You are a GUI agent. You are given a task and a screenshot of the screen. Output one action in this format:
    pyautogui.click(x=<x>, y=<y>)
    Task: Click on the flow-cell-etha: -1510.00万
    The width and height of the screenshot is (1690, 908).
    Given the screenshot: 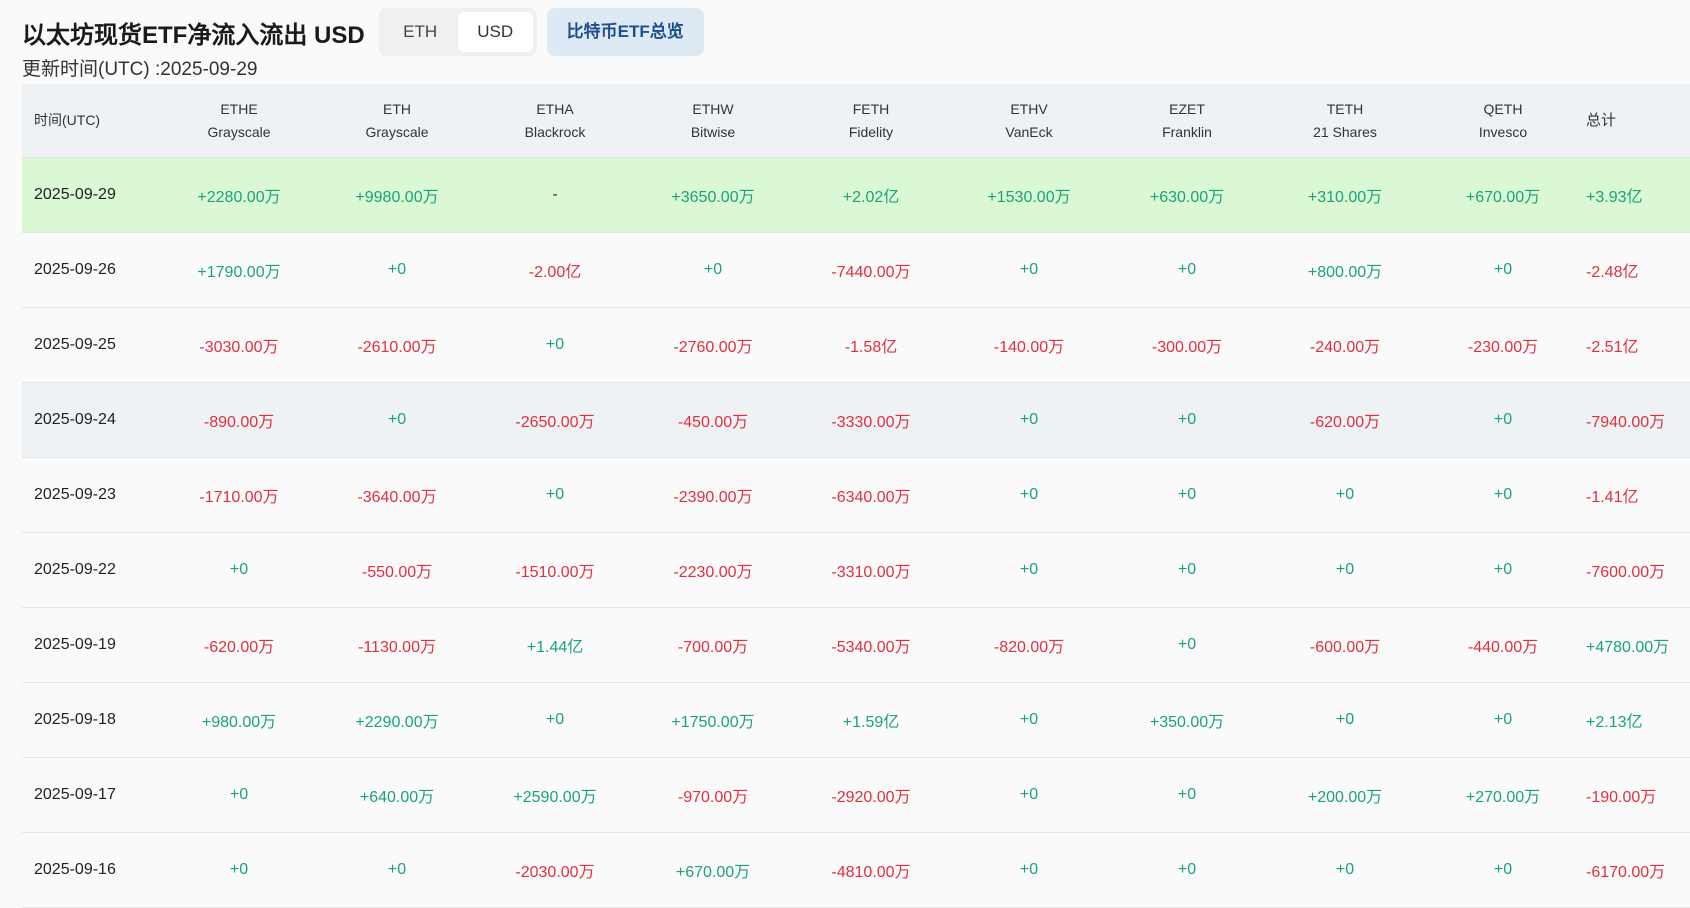 What is the action you would take?
    pyautogui.click(x=555, y=572)
    